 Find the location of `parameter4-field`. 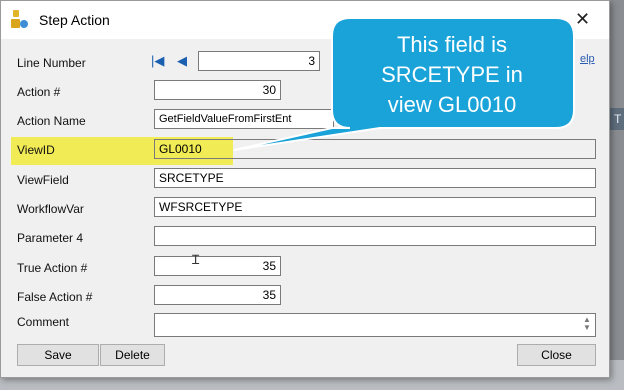

parameter4-field is located at coordinates (375, 236).